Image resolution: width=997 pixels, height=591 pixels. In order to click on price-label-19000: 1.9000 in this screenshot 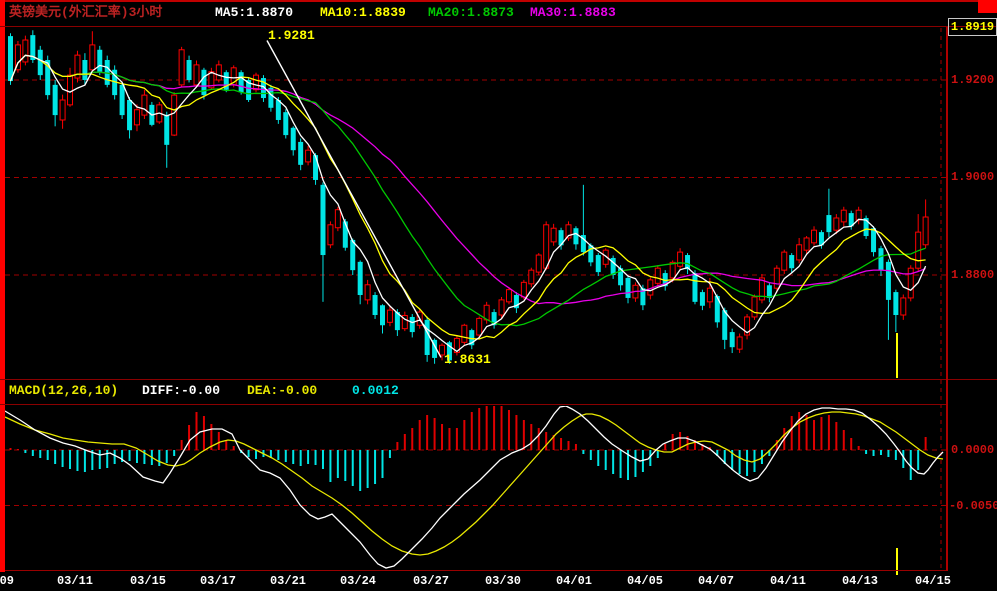, I will do `click(973, 177)`.